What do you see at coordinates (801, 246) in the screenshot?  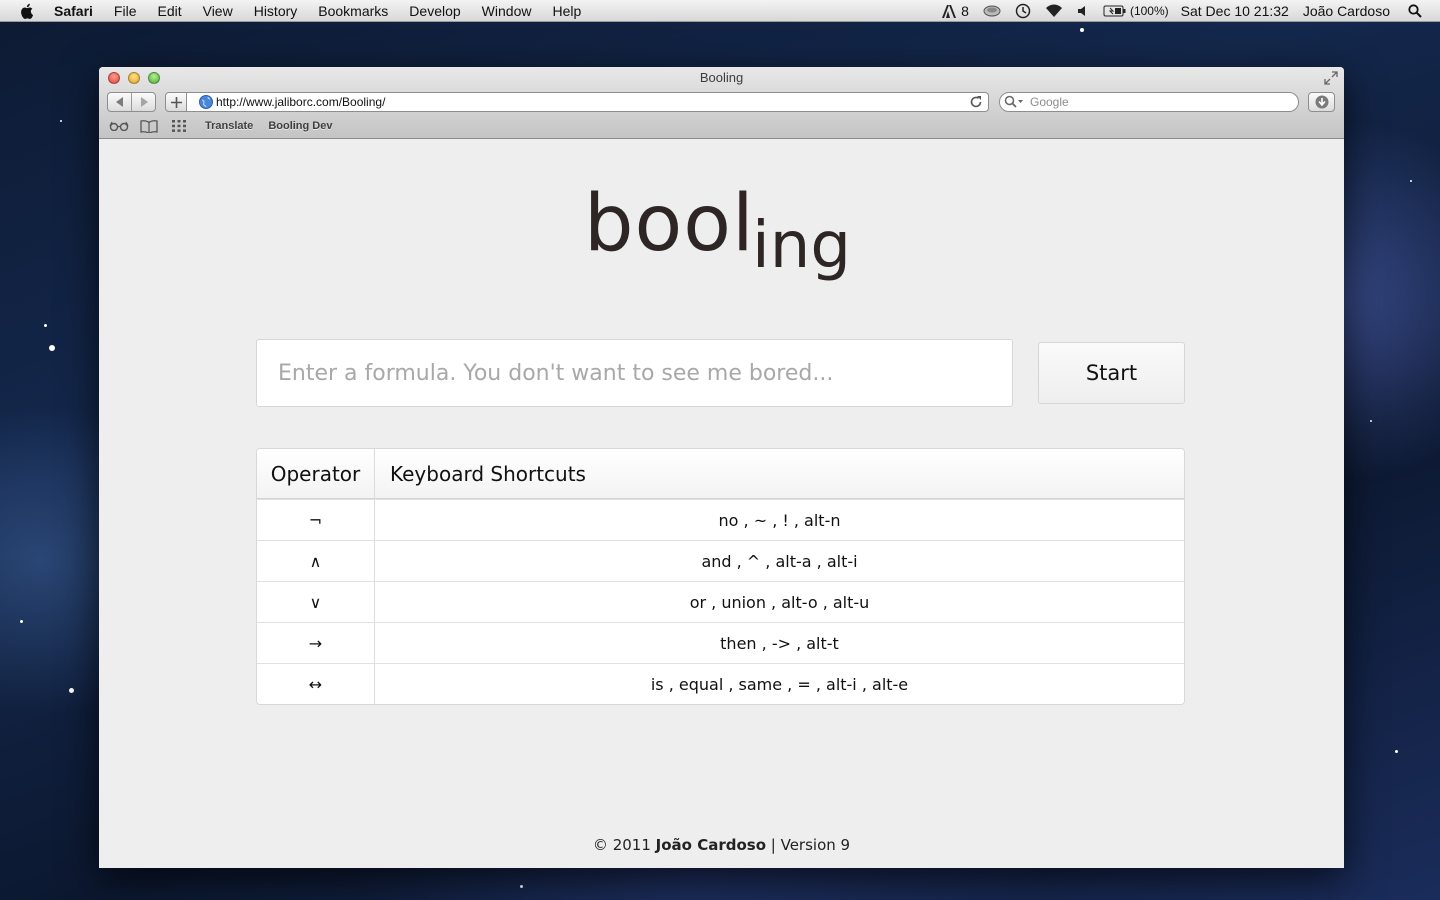 I see `logo-ing: ing` at bounding box center [801, 246].